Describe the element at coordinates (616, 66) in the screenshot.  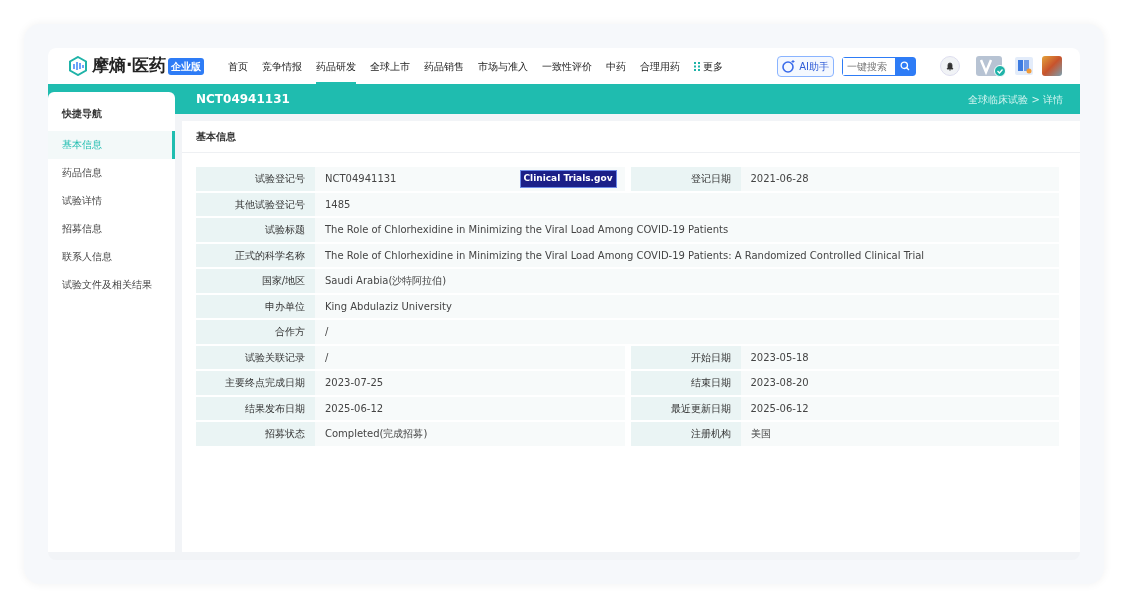
I see `nav-tab: 中药` at that location.